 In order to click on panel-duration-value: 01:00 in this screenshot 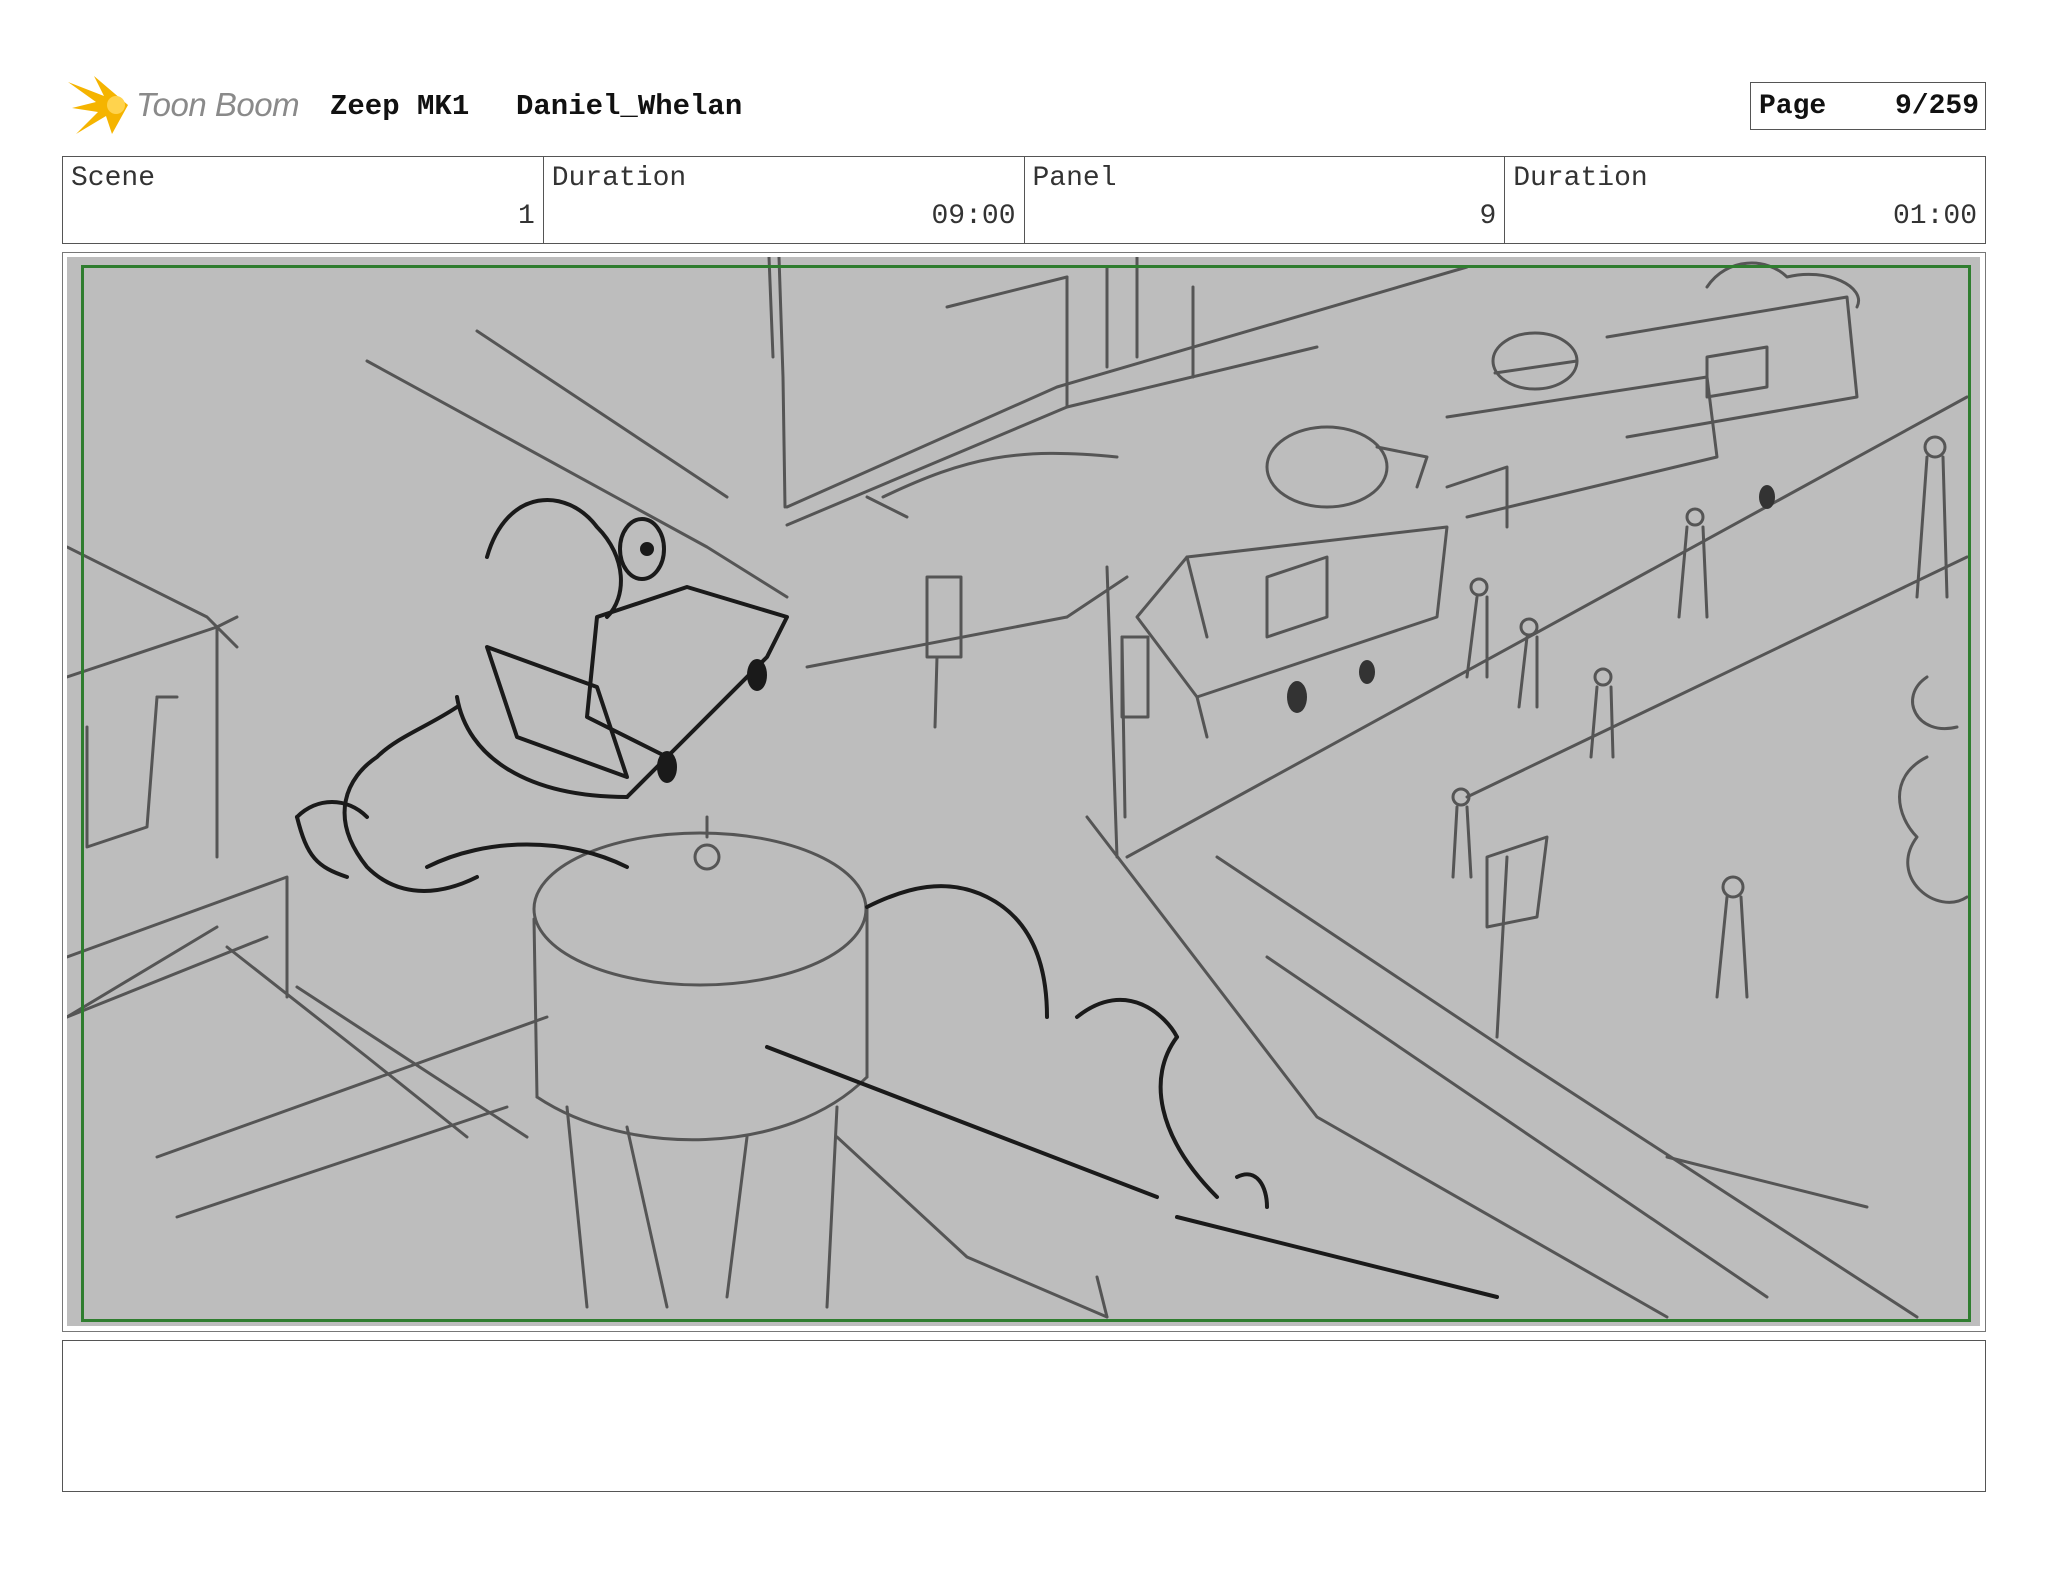, I will do `click(1934, 216)`.